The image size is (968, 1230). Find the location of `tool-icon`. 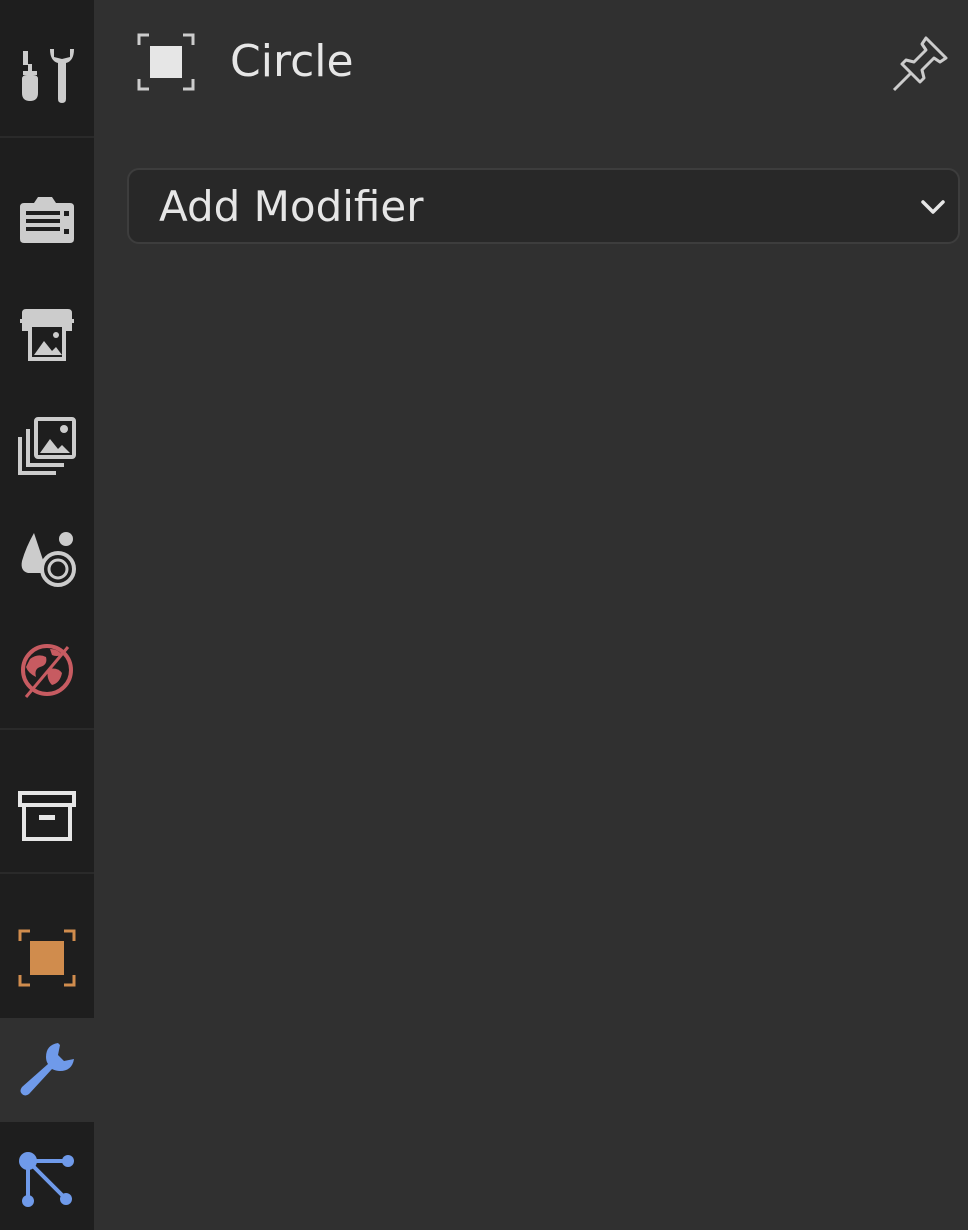

tool-icon is located at coordinates (48, 76).